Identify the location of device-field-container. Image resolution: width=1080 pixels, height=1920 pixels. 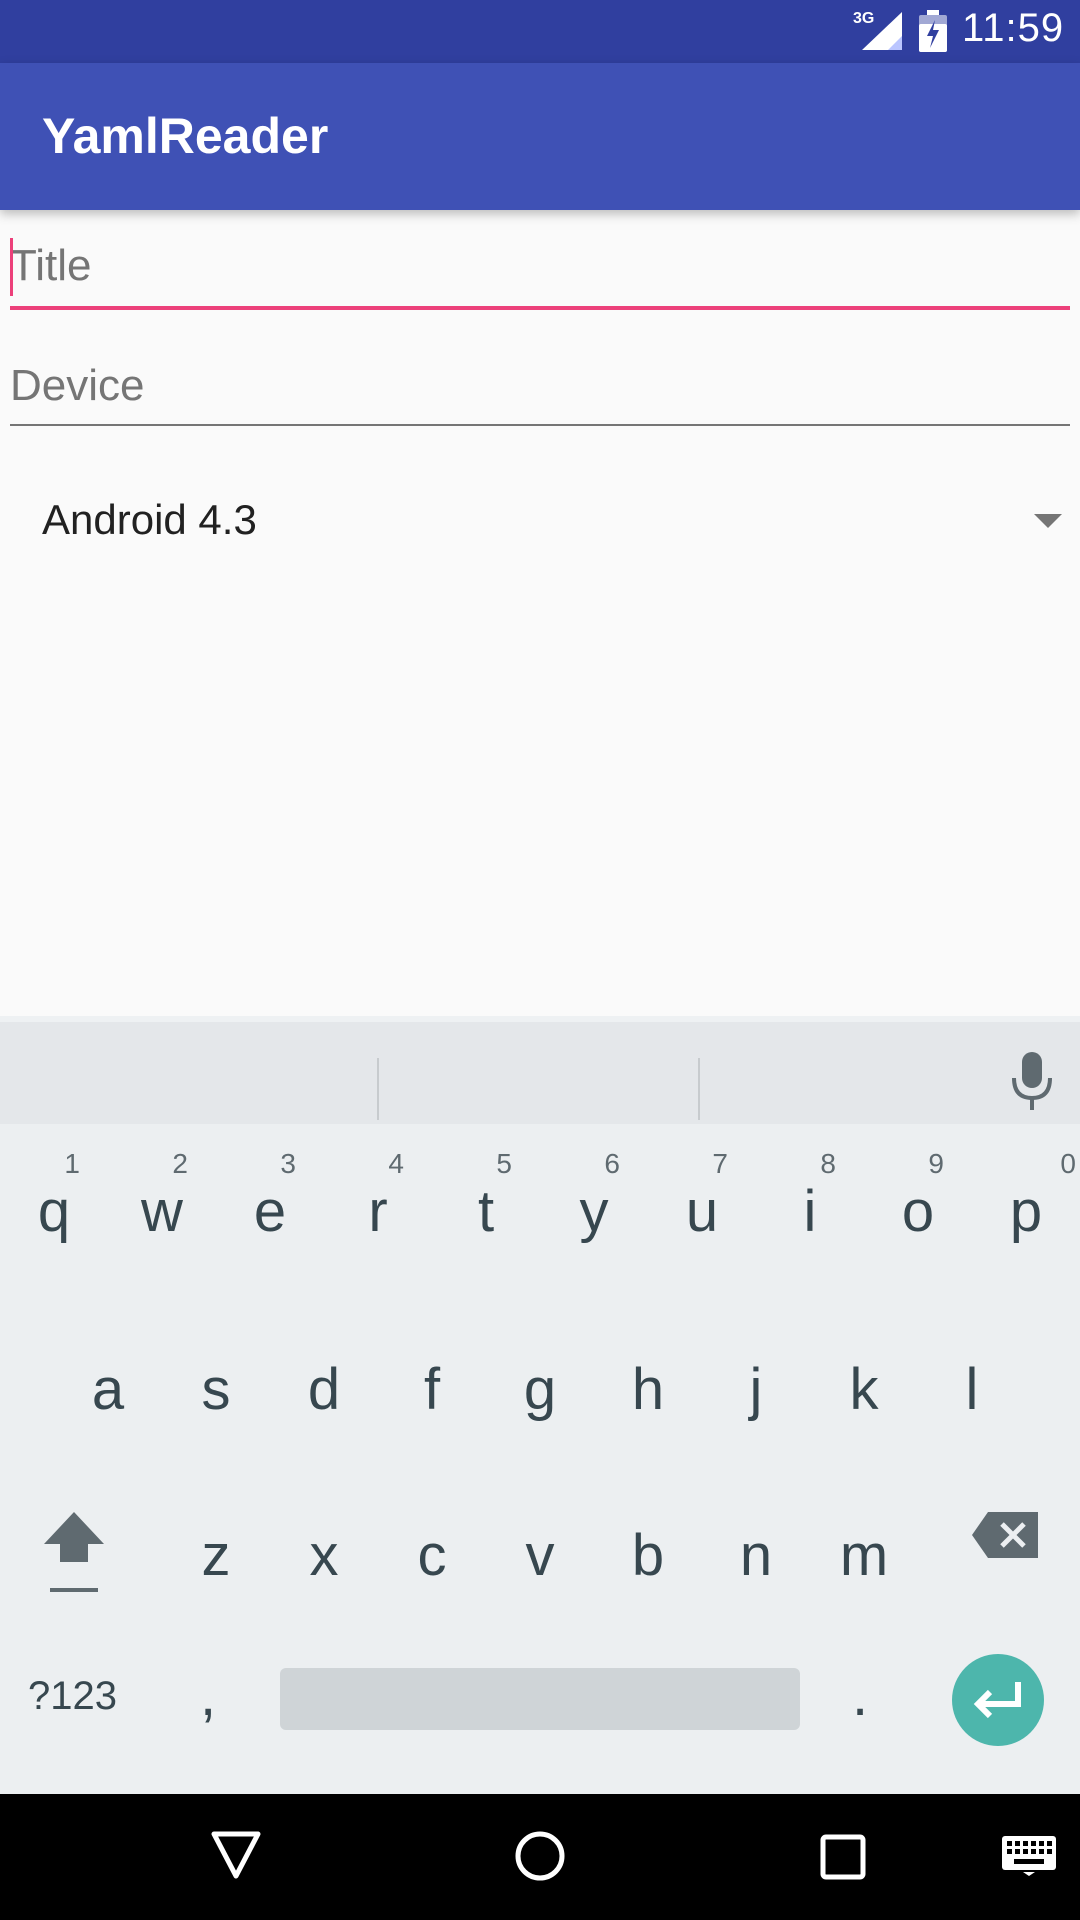
(540, 388).